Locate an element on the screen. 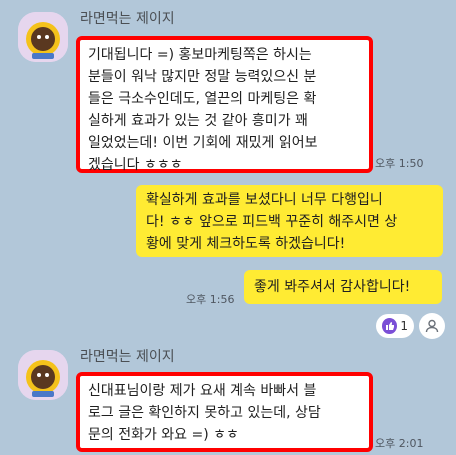  message-line: 다! ㅎㅎ 앞으로 피드백 꾸준히 해주시면 상 is located at coordinates (272, 222).